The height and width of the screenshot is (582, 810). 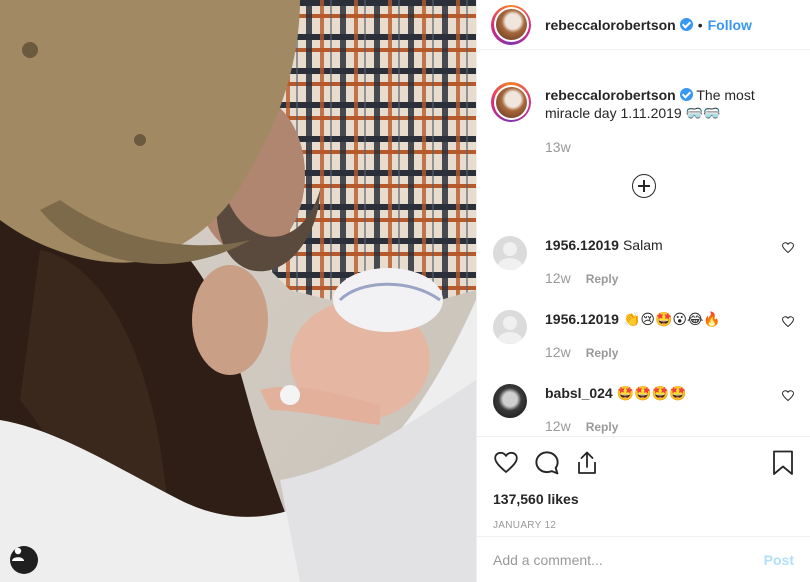 What do you see at coordinates (730, 25) in the screenshot?
I see `follow-button: Follow` at bounding box center [730, 25].